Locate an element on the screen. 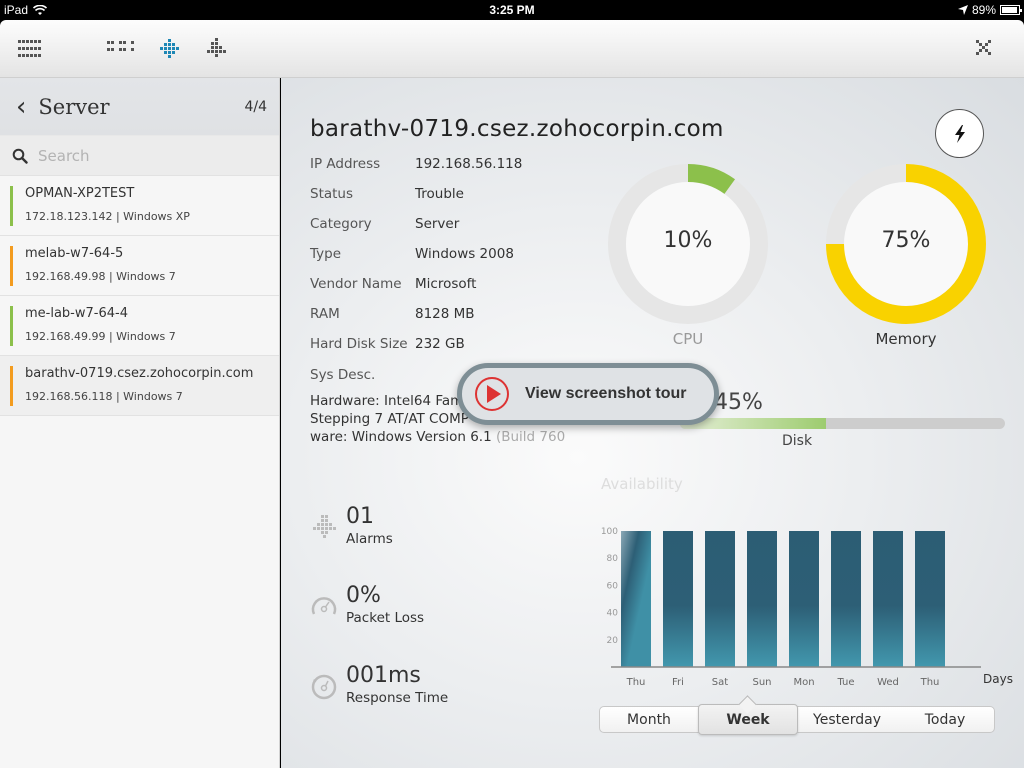  device-name: melab-w7-64-5 is located at coordinates (74, 253).